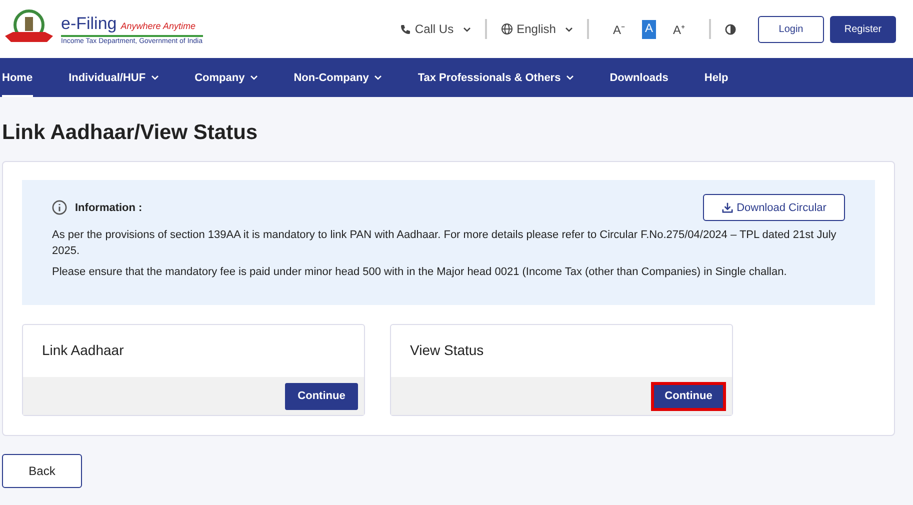 The height and width of the screenshot is (505, 913). Describe the element at coordinates (17, 77) in the screenshot. I see `nav-tab: Home` at that location.